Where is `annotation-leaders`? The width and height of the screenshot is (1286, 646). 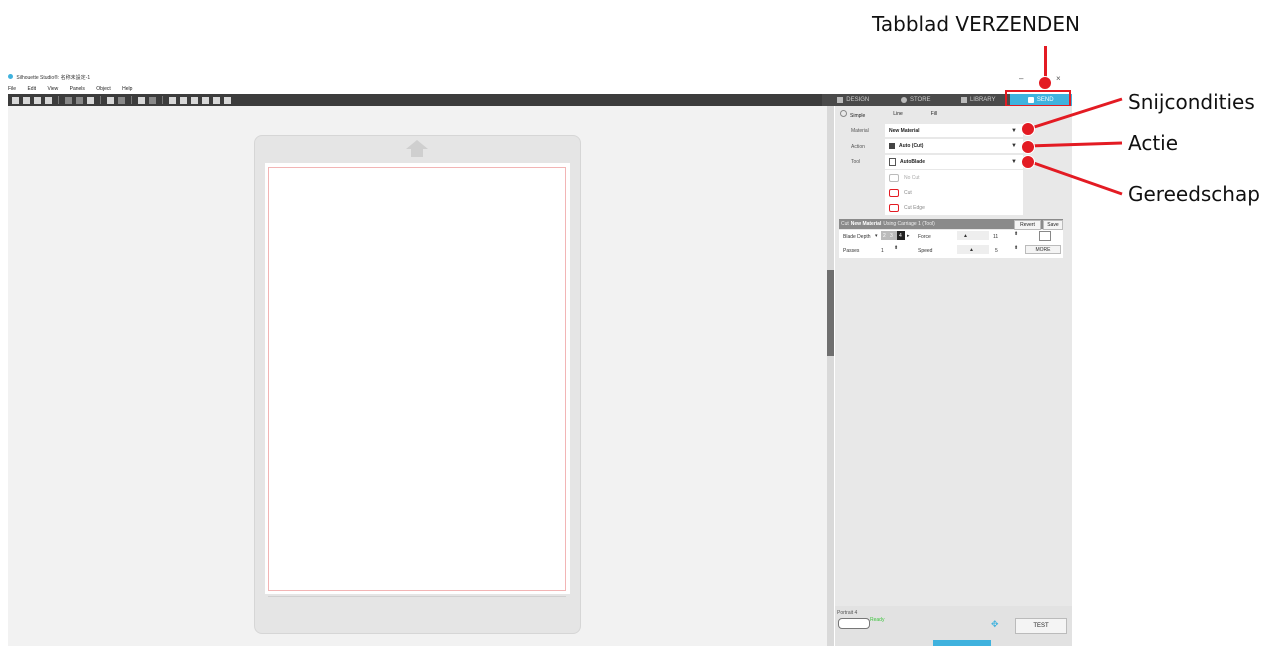
annotation-leaders is located at coordinates (1075, 146).